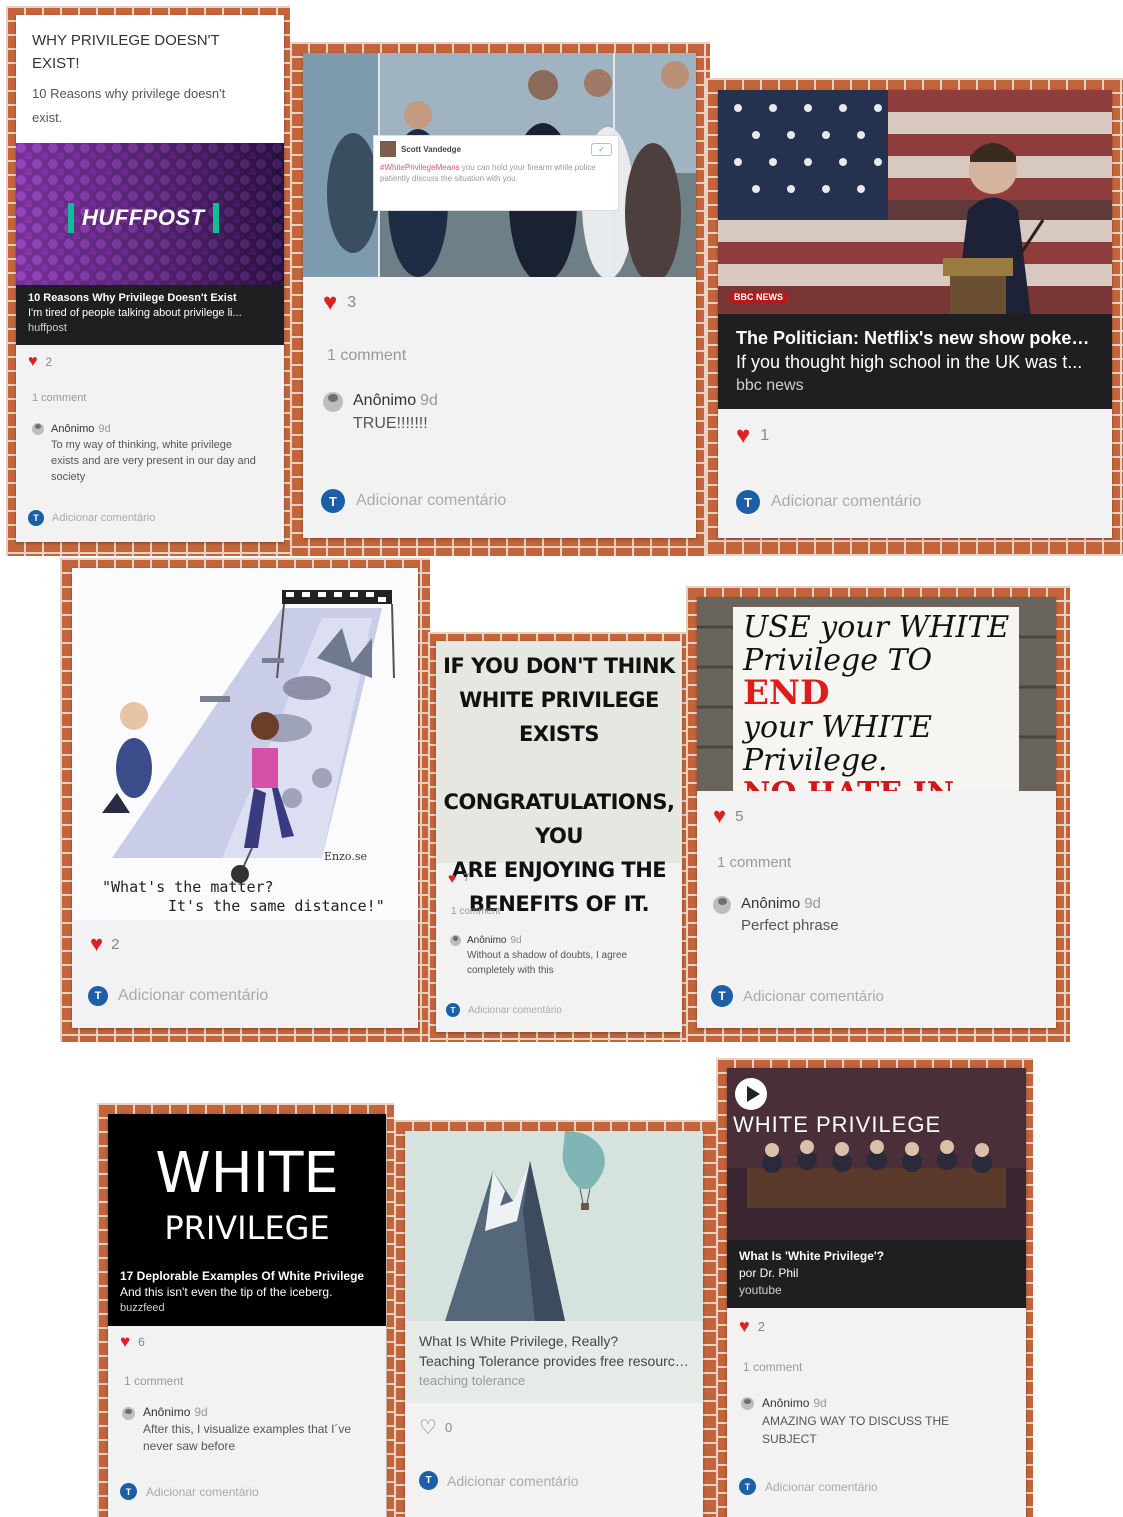 The height and width of the screenshot is (1517, 1123). I want to click on like-button: ♥ 5, so click(728, 816).